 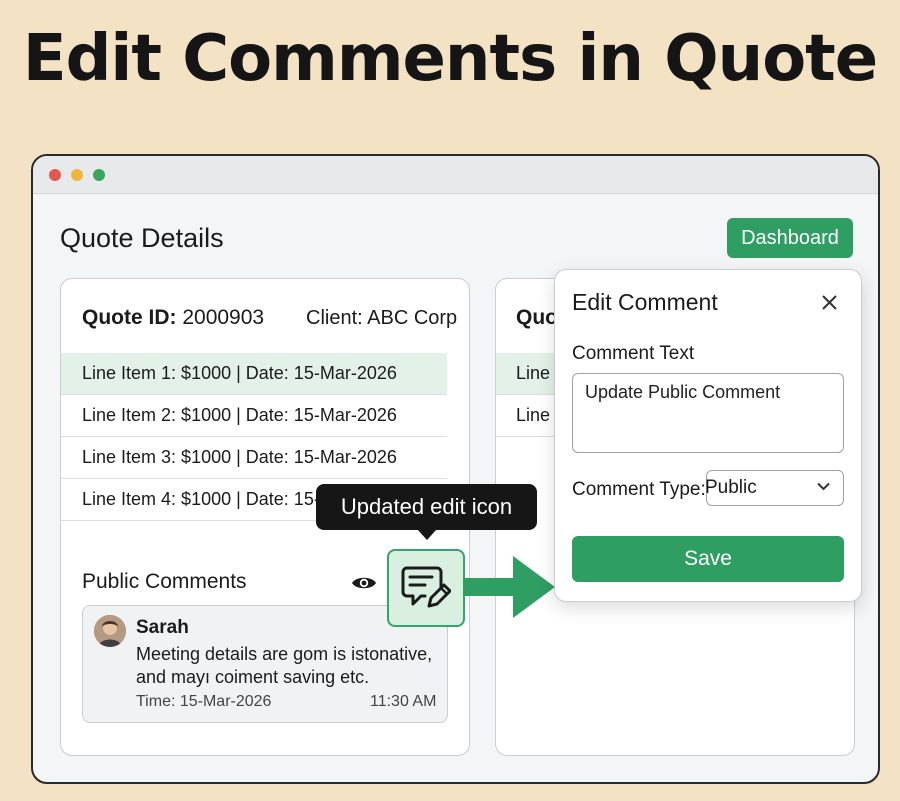 What do you see at coordinates (77, 175) in the screenshot?
I see `minimize-window-dot` at bounding box center [77, 175].